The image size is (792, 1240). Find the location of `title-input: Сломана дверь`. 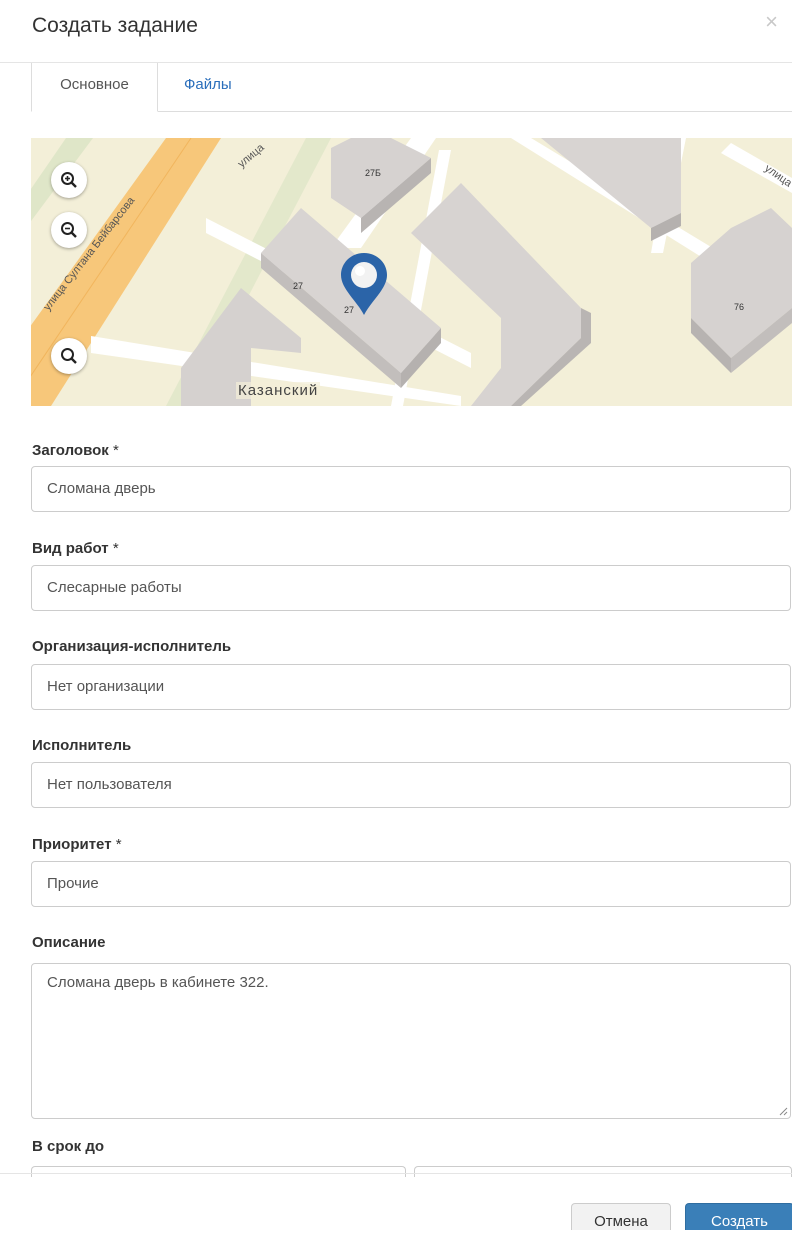

title-input: Сломана дверь is located at coordinates (411, 489).